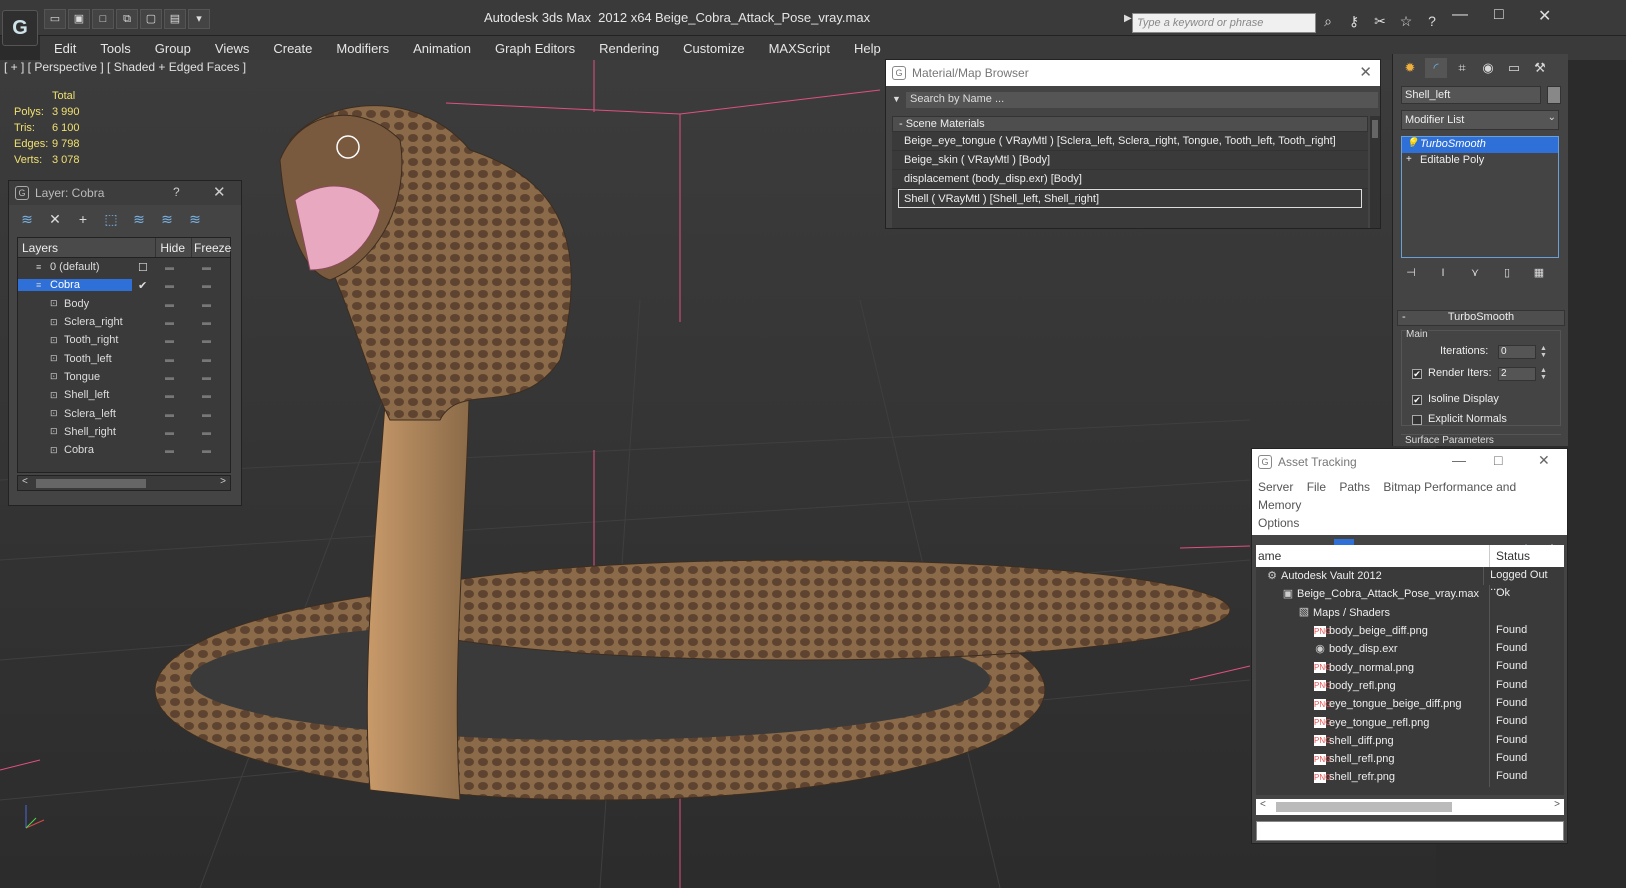  What do you see at coordinates (1275, 487) in the screenshot?
I see `menu-server: Server` at bounding box center [1275, 487].